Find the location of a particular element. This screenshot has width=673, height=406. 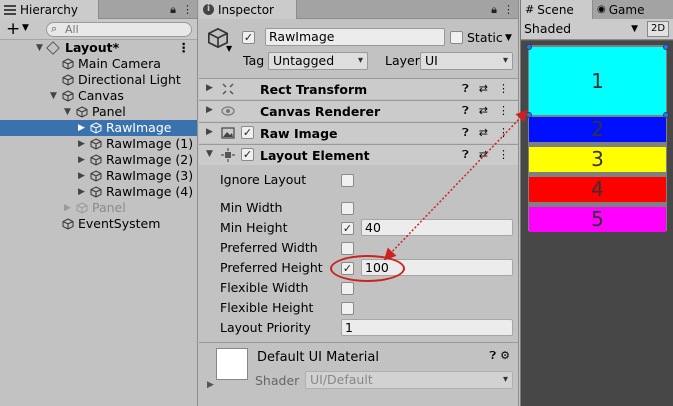

rect-handle-top-right is located at coordinates (666, 47).